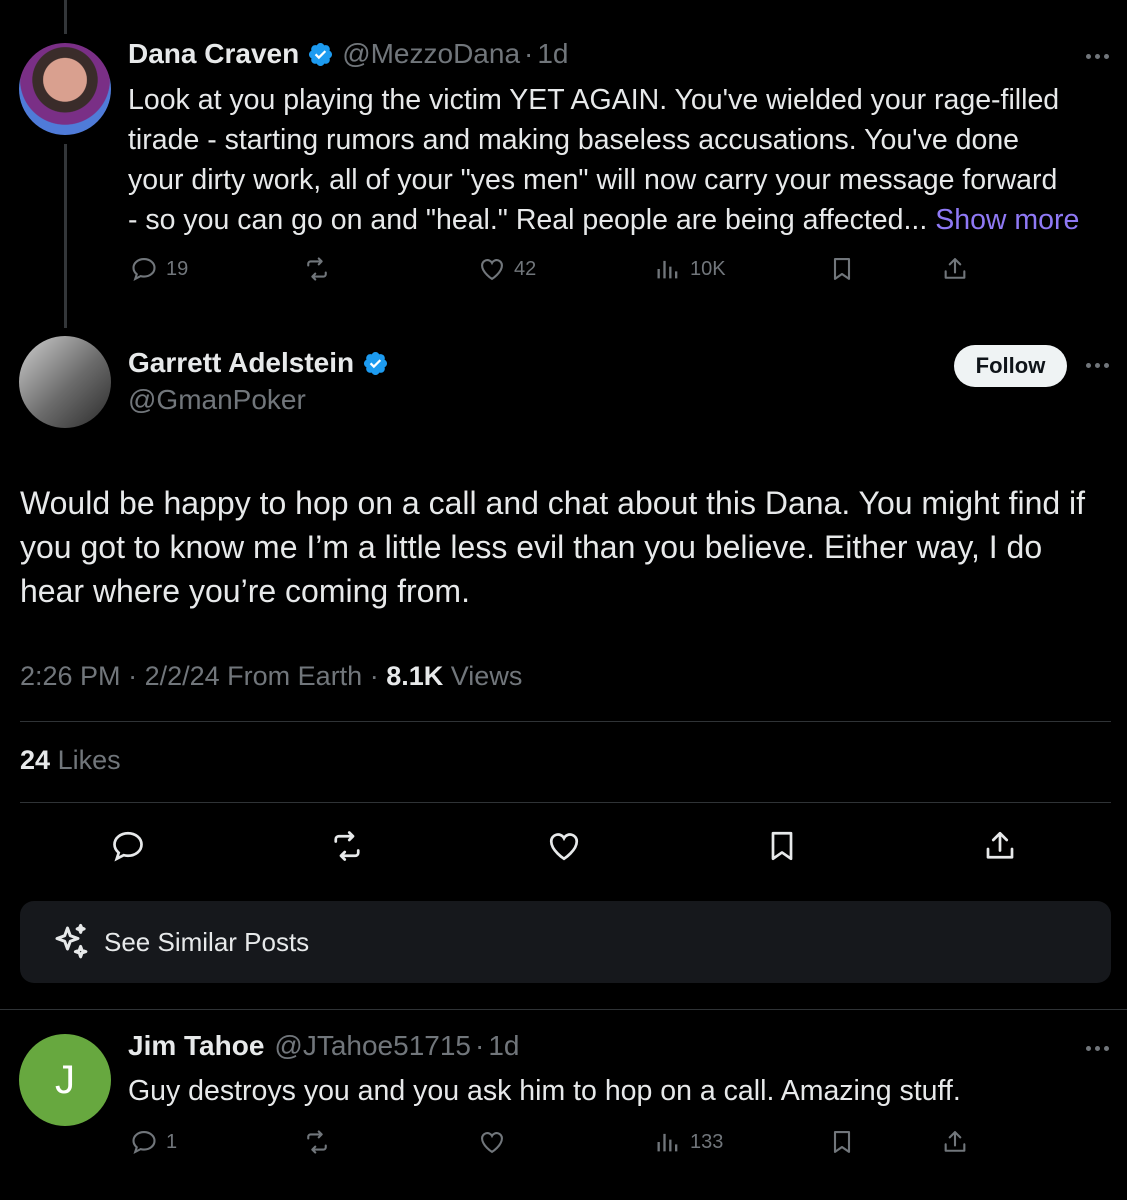 The width and height of the screenshot is (1127, 1200). I want to click on action-bar: 1 133, so click(563, 1142).